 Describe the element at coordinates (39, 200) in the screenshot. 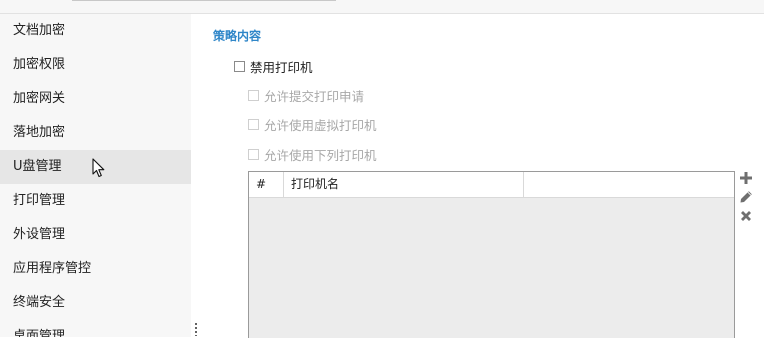

I see `sidebar-item-label: 打印管理` at that location.